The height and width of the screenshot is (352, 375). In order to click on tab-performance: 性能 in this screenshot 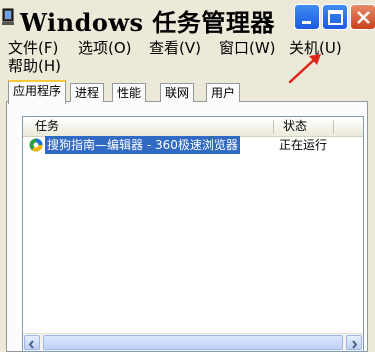, I will do `click(129, 92)`.